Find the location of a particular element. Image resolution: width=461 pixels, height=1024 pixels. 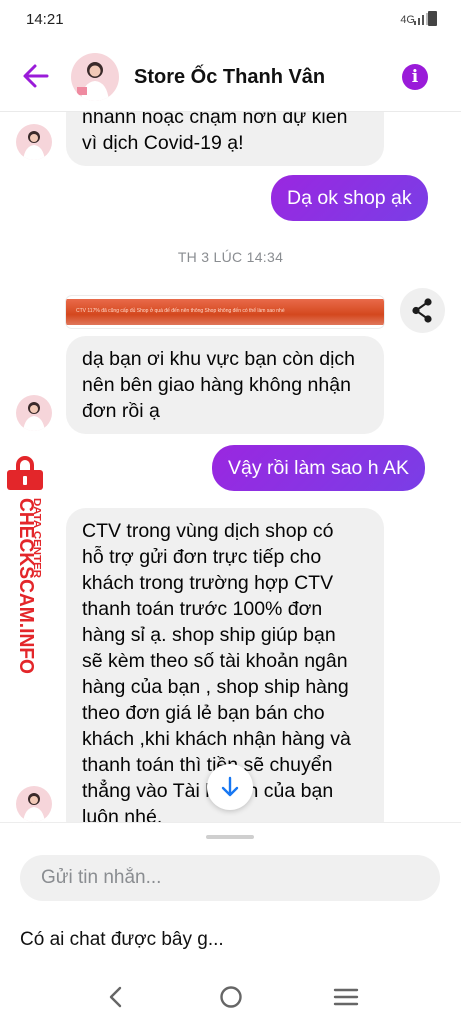

info-icon: i is located at coordinates (415, 77).